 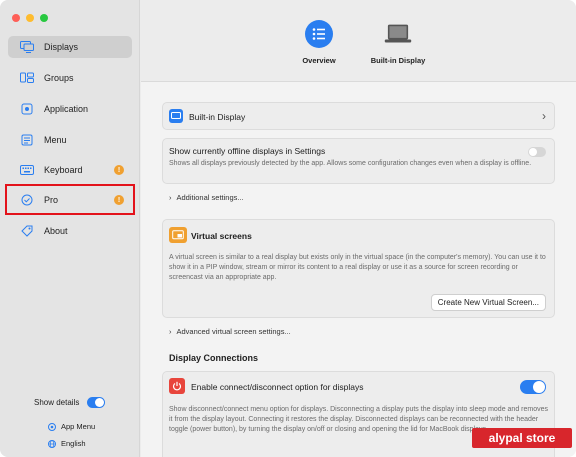 I want to click on display-connections-title: Display Connections, so click(x=214, y=358).